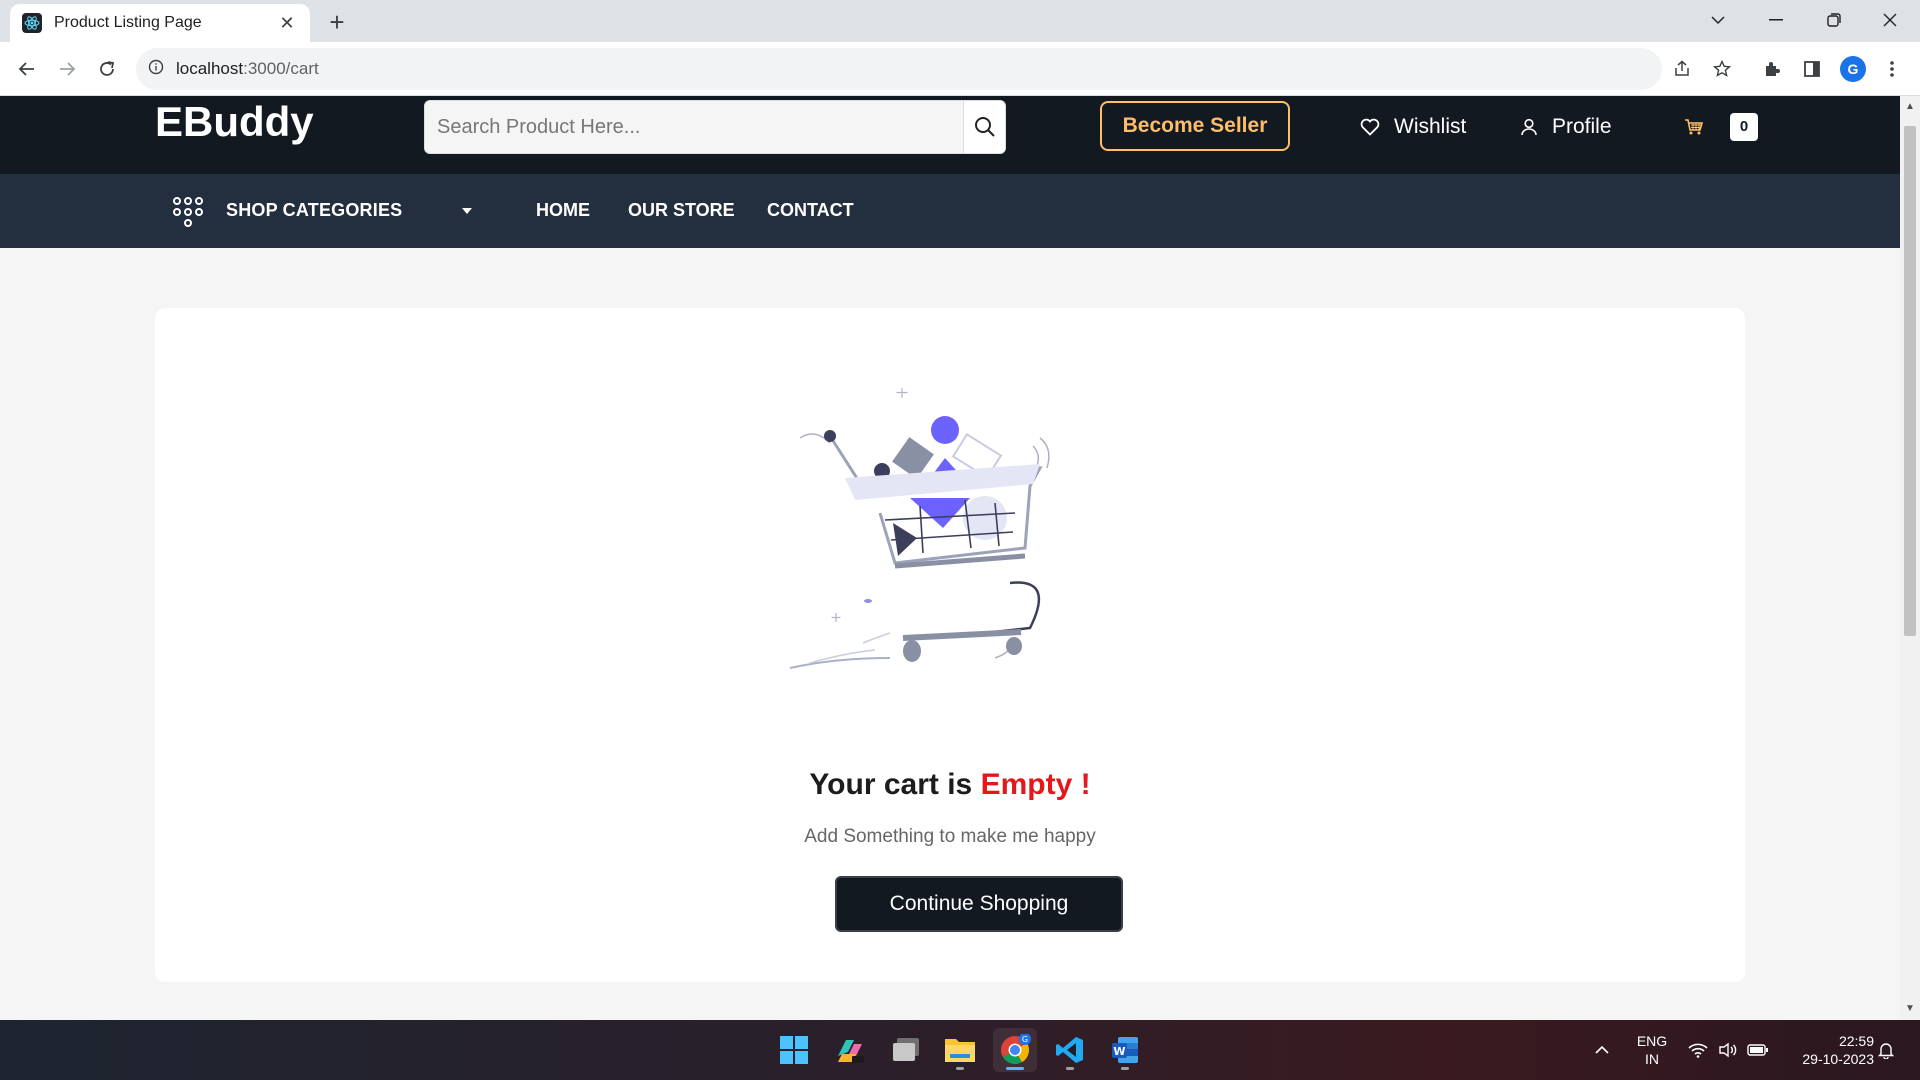 Image resolution: width=1920 pixels, height=1080 pixels. I want to click on windows-start-icon, so click(794, 1050).